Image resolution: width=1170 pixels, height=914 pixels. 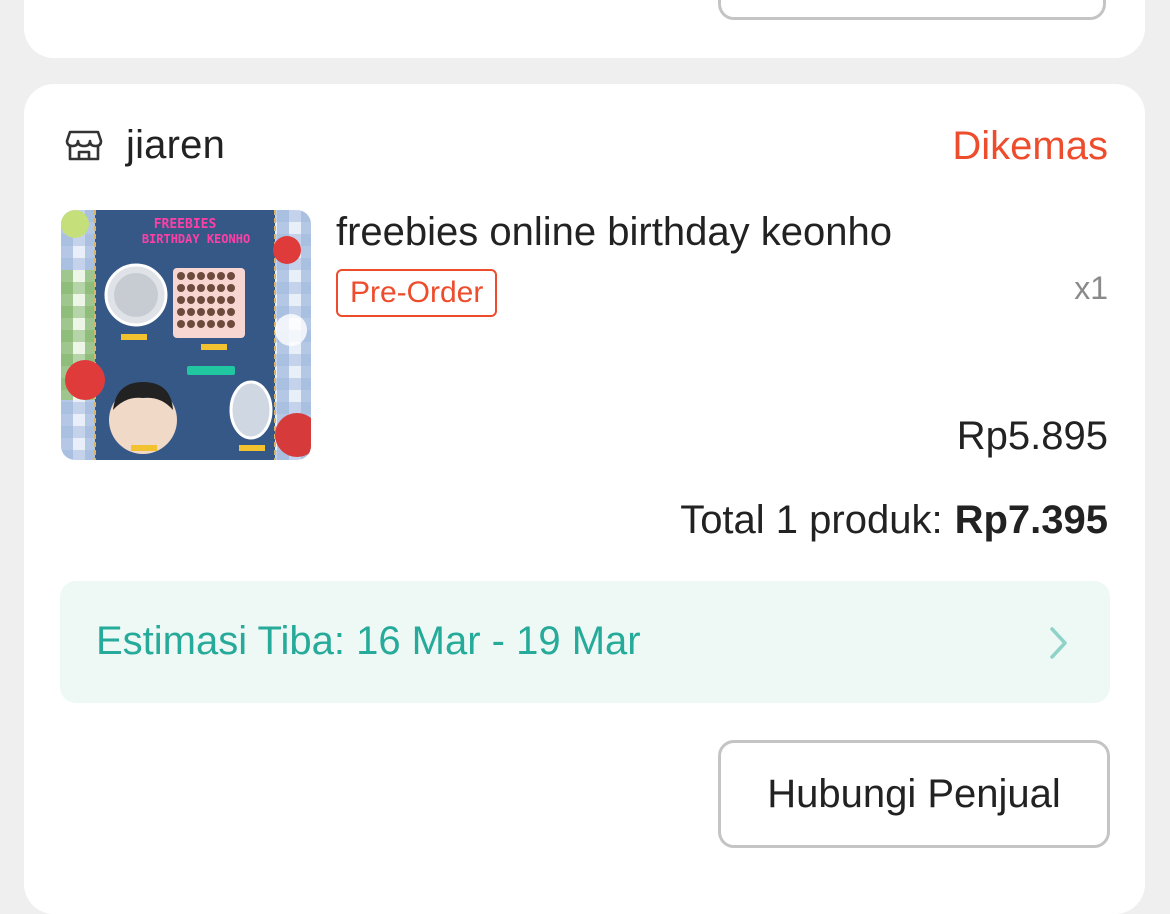 What do you see at coordinates (186, 335) in the screenshot?
I see `product-thumbnail: FREEBIES BIRTHDAY KEONHO` at bounding box center [186, 335].